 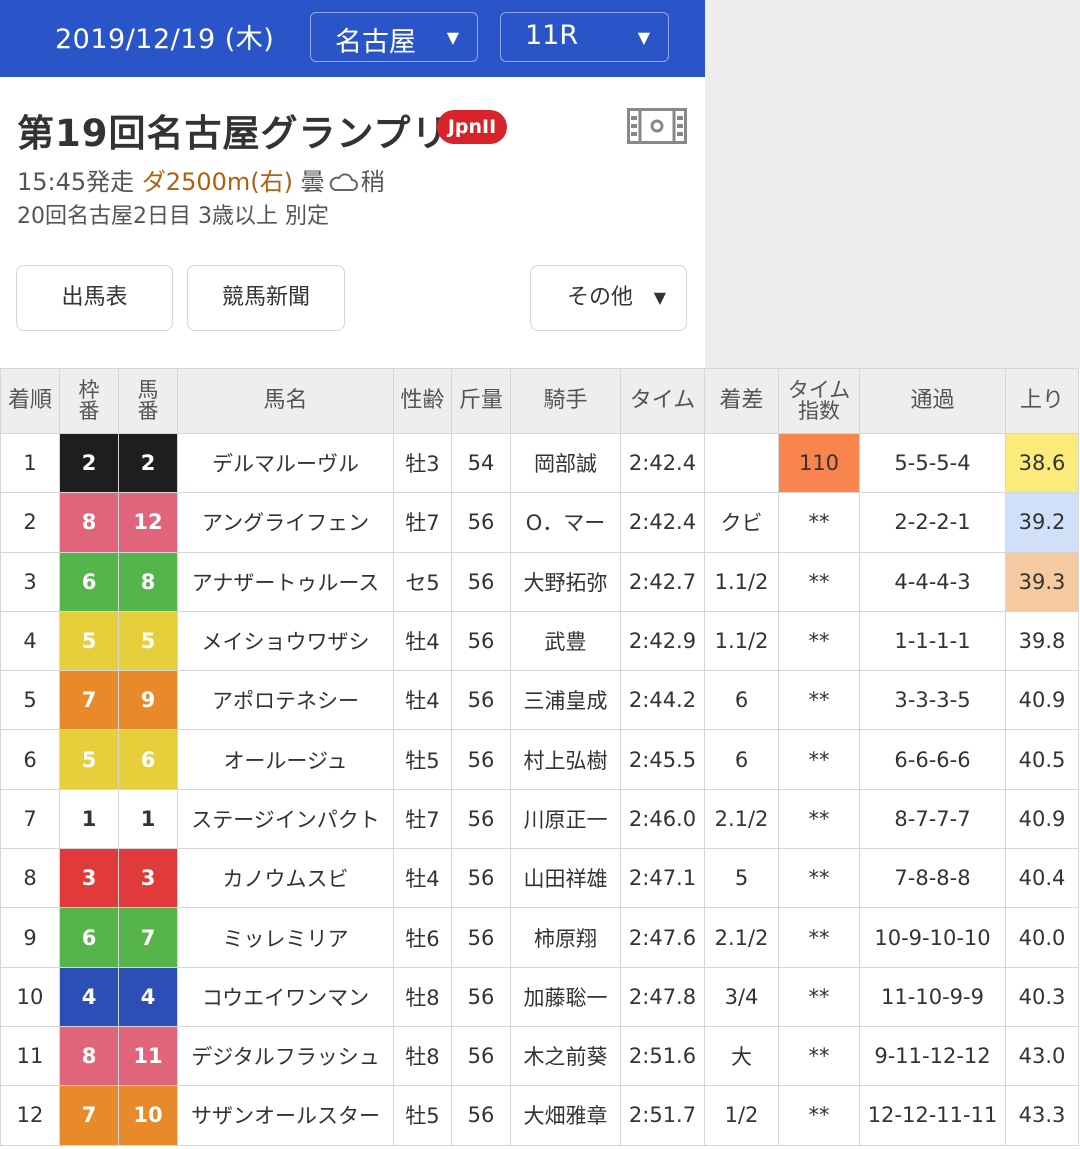 What do you see at coordinates (1042, 581) in the screenshot?
I see `last3f-cell: 39.3` at bounding box center [1042, 581].